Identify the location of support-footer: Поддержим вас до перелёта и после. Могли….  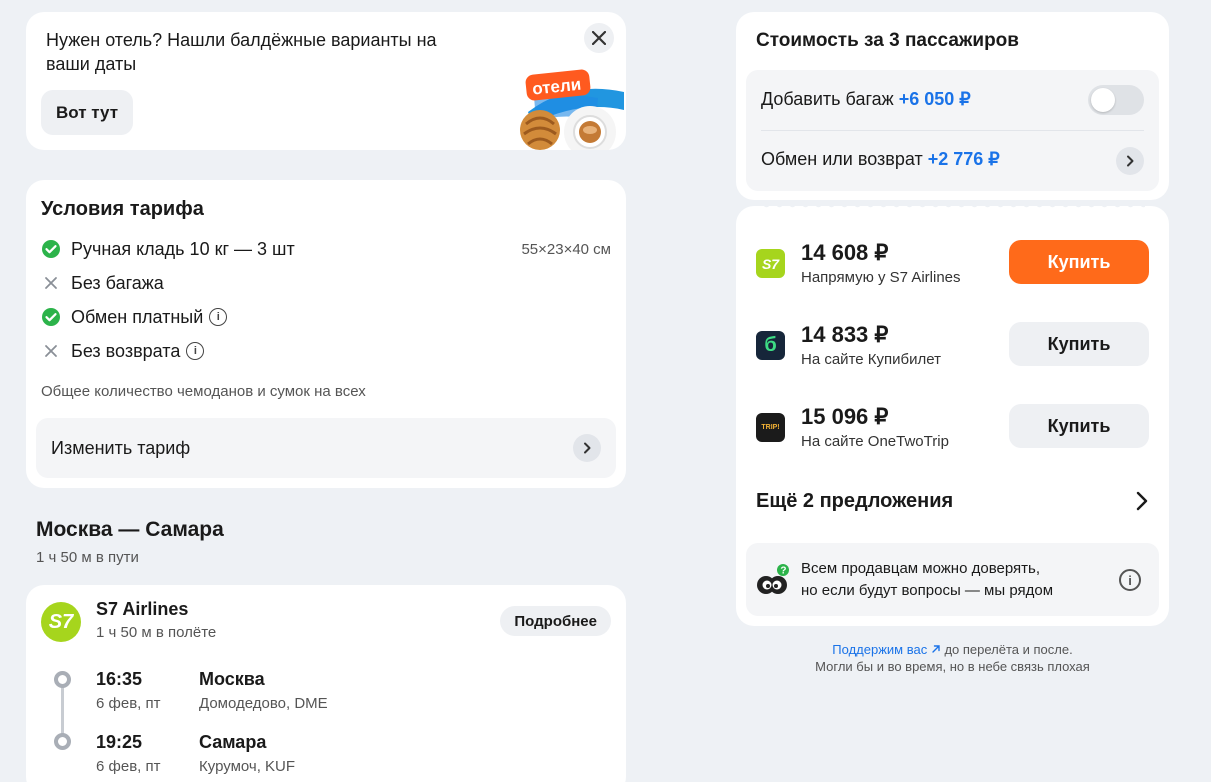
(952, 658).